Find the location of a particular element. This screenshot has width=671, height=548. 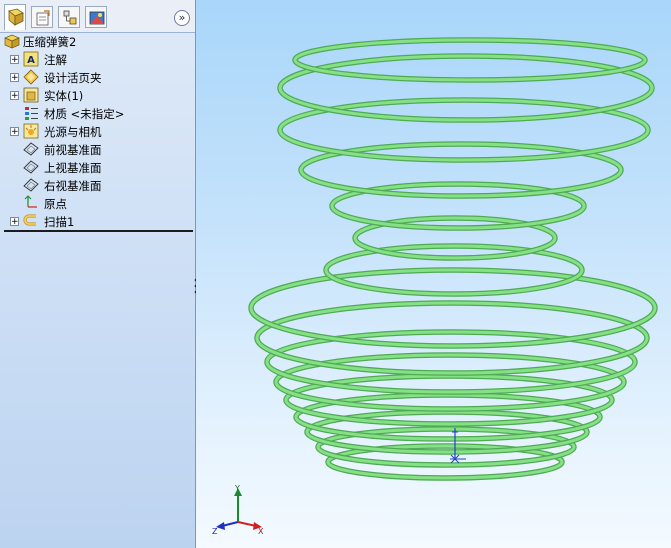

tree-item-label: 扫描1 is located at coordinates (59, 222).